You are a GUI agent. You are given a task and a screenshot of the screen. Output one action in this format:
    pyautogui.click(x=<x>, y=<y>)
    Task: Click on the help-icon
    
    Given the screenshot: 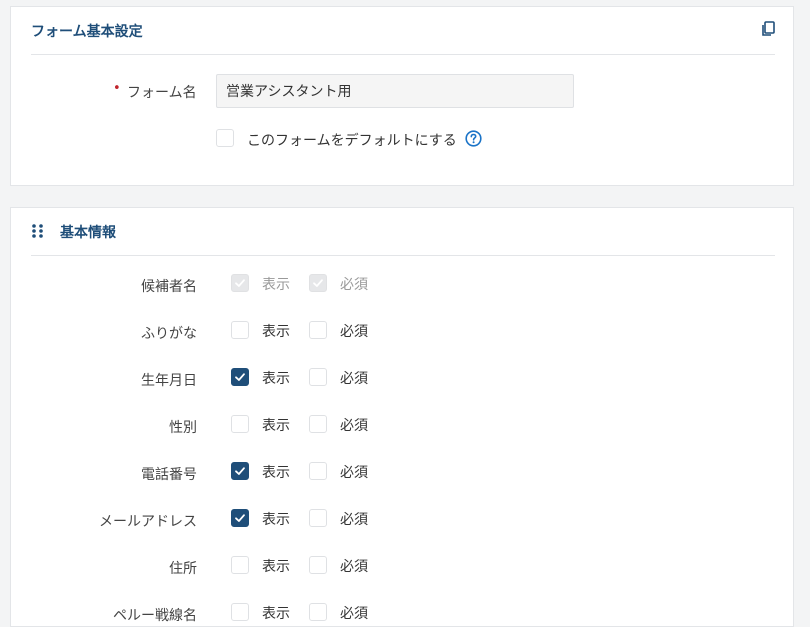 What is the action you would take?
    pyautogui.click(x=473, y=138)
    